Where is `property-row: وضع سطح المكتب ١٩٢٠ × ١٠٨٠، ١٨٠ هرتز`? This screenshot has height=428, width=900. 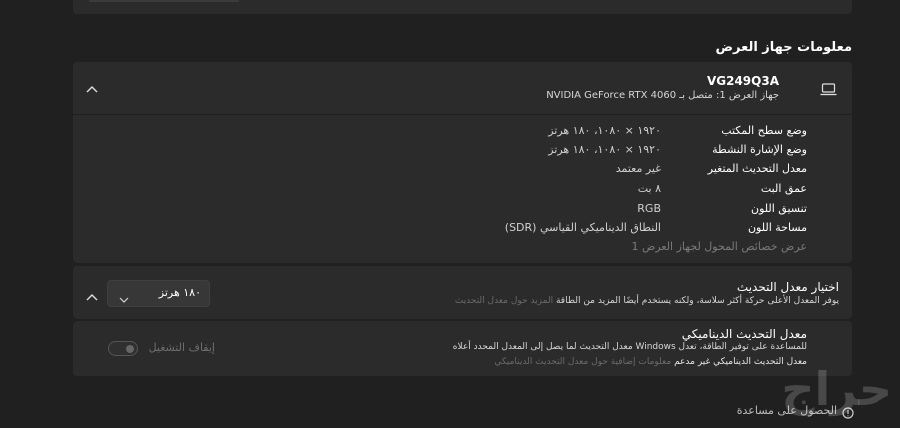
property-row: وضع سطح المكتب ١٩٢٠ × ١٠٨٠، ١٨٠ هرتز is located at coordinates (462, 132).